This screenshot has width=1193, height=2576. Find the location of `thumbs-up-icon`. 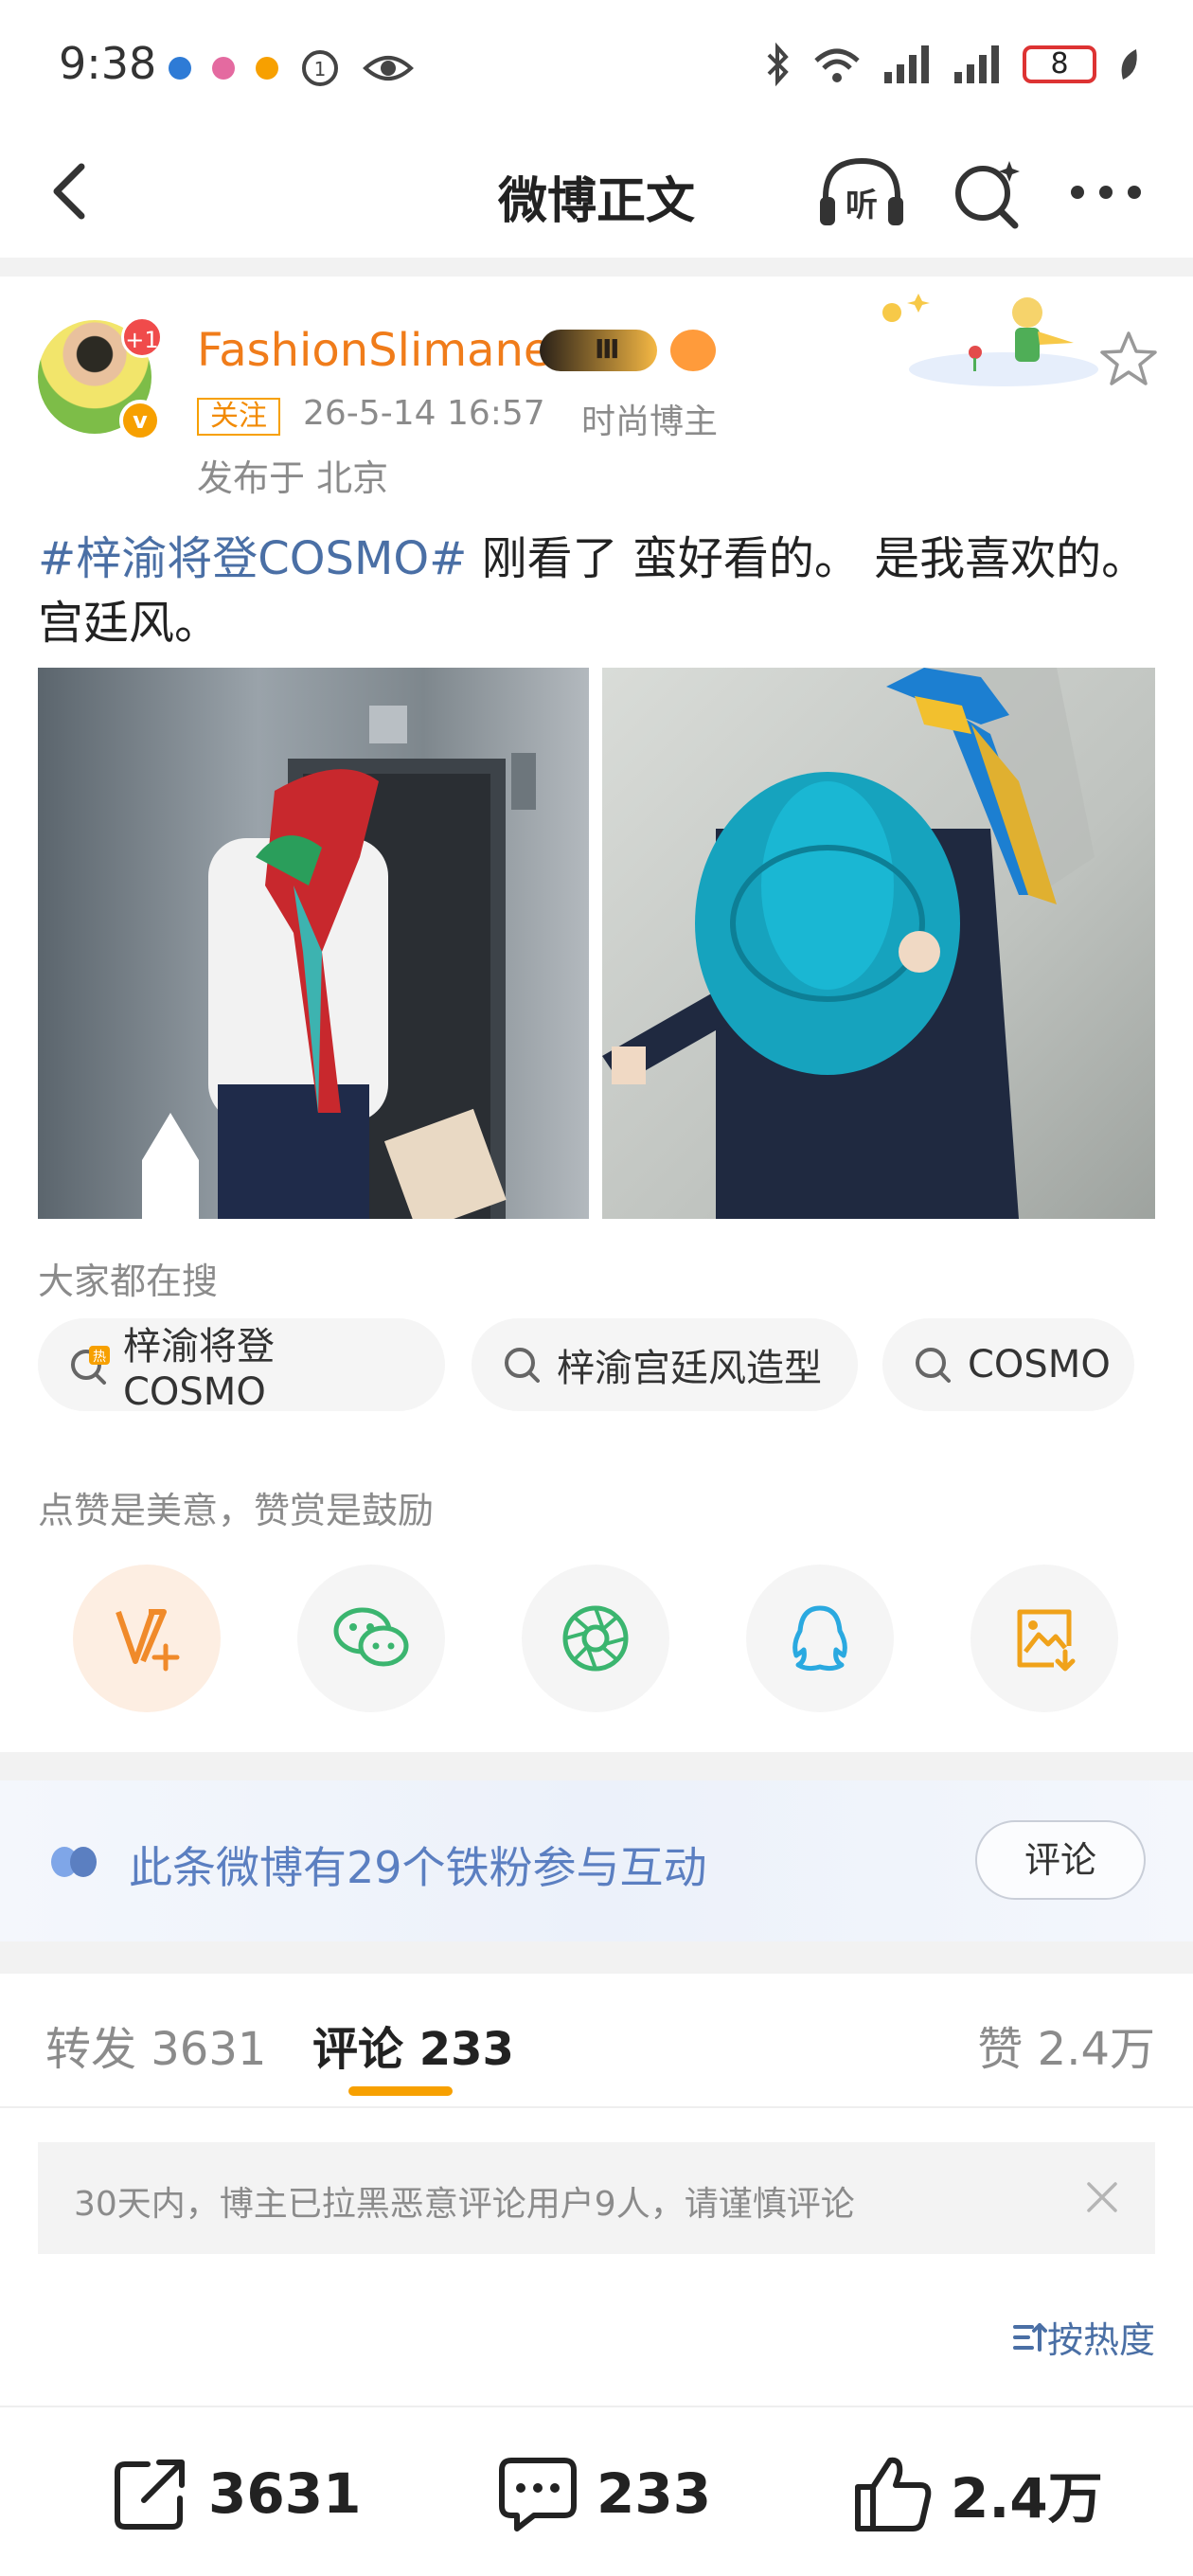

thumbs-up-icon is located at coordinates (893, 2494).